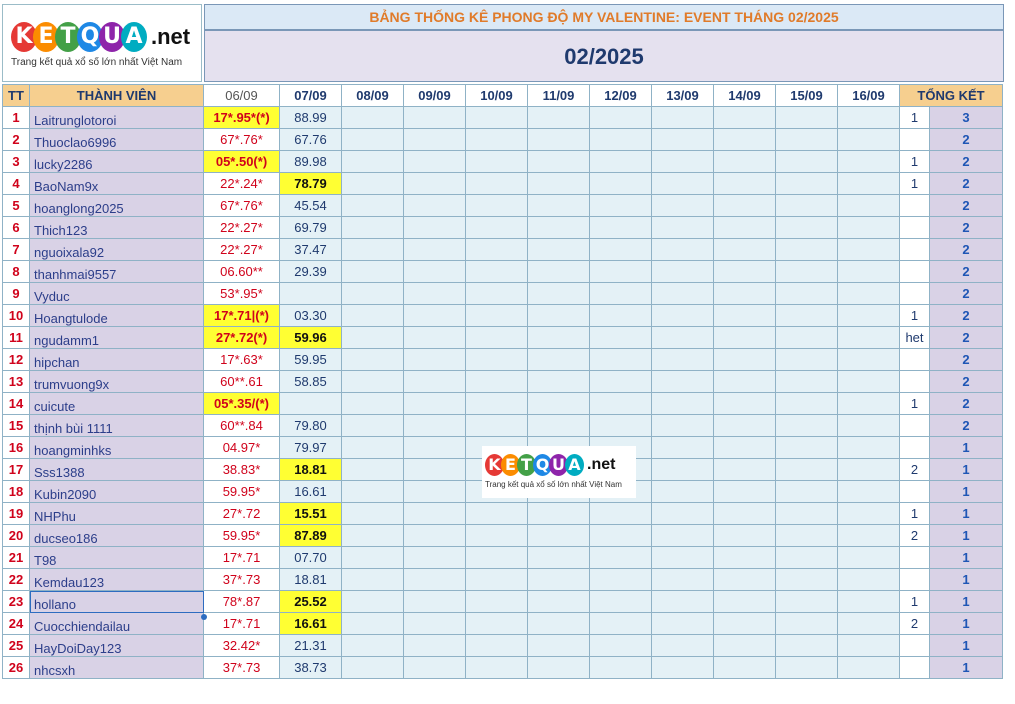 The width and height of the screenshot is (1015, 704). I want to click on prediction-cell: 18.81, so click(310, 469).